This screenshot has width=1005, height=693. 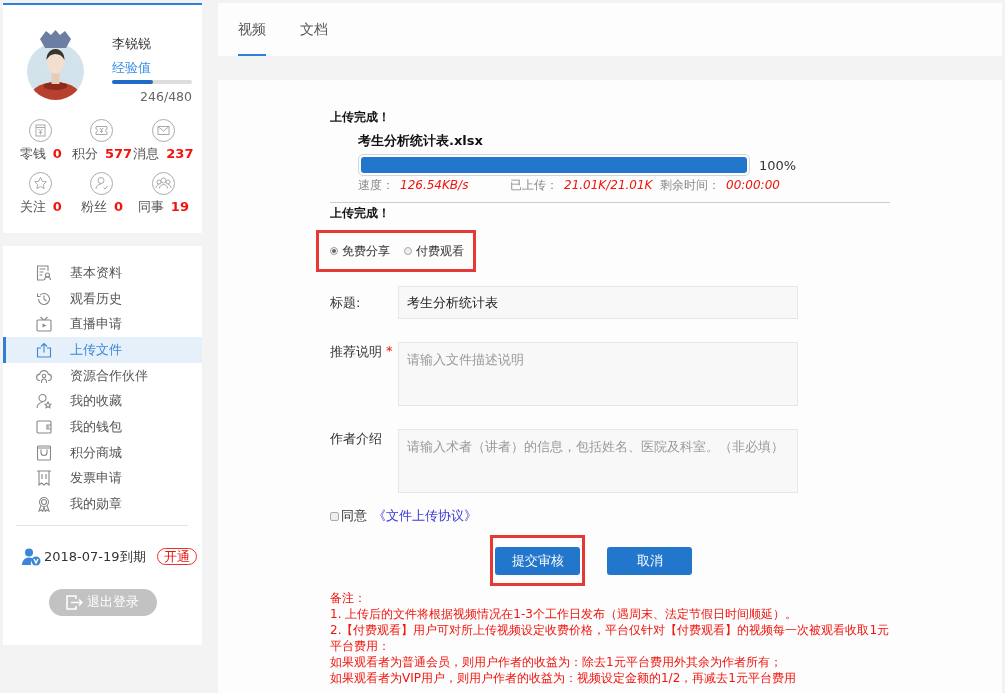 I want to click on title-field: 考生分析统计表, so click(x=598, y=302).